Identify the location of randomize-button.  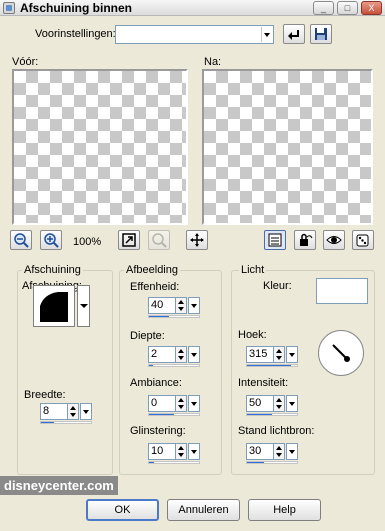
(363, 240).